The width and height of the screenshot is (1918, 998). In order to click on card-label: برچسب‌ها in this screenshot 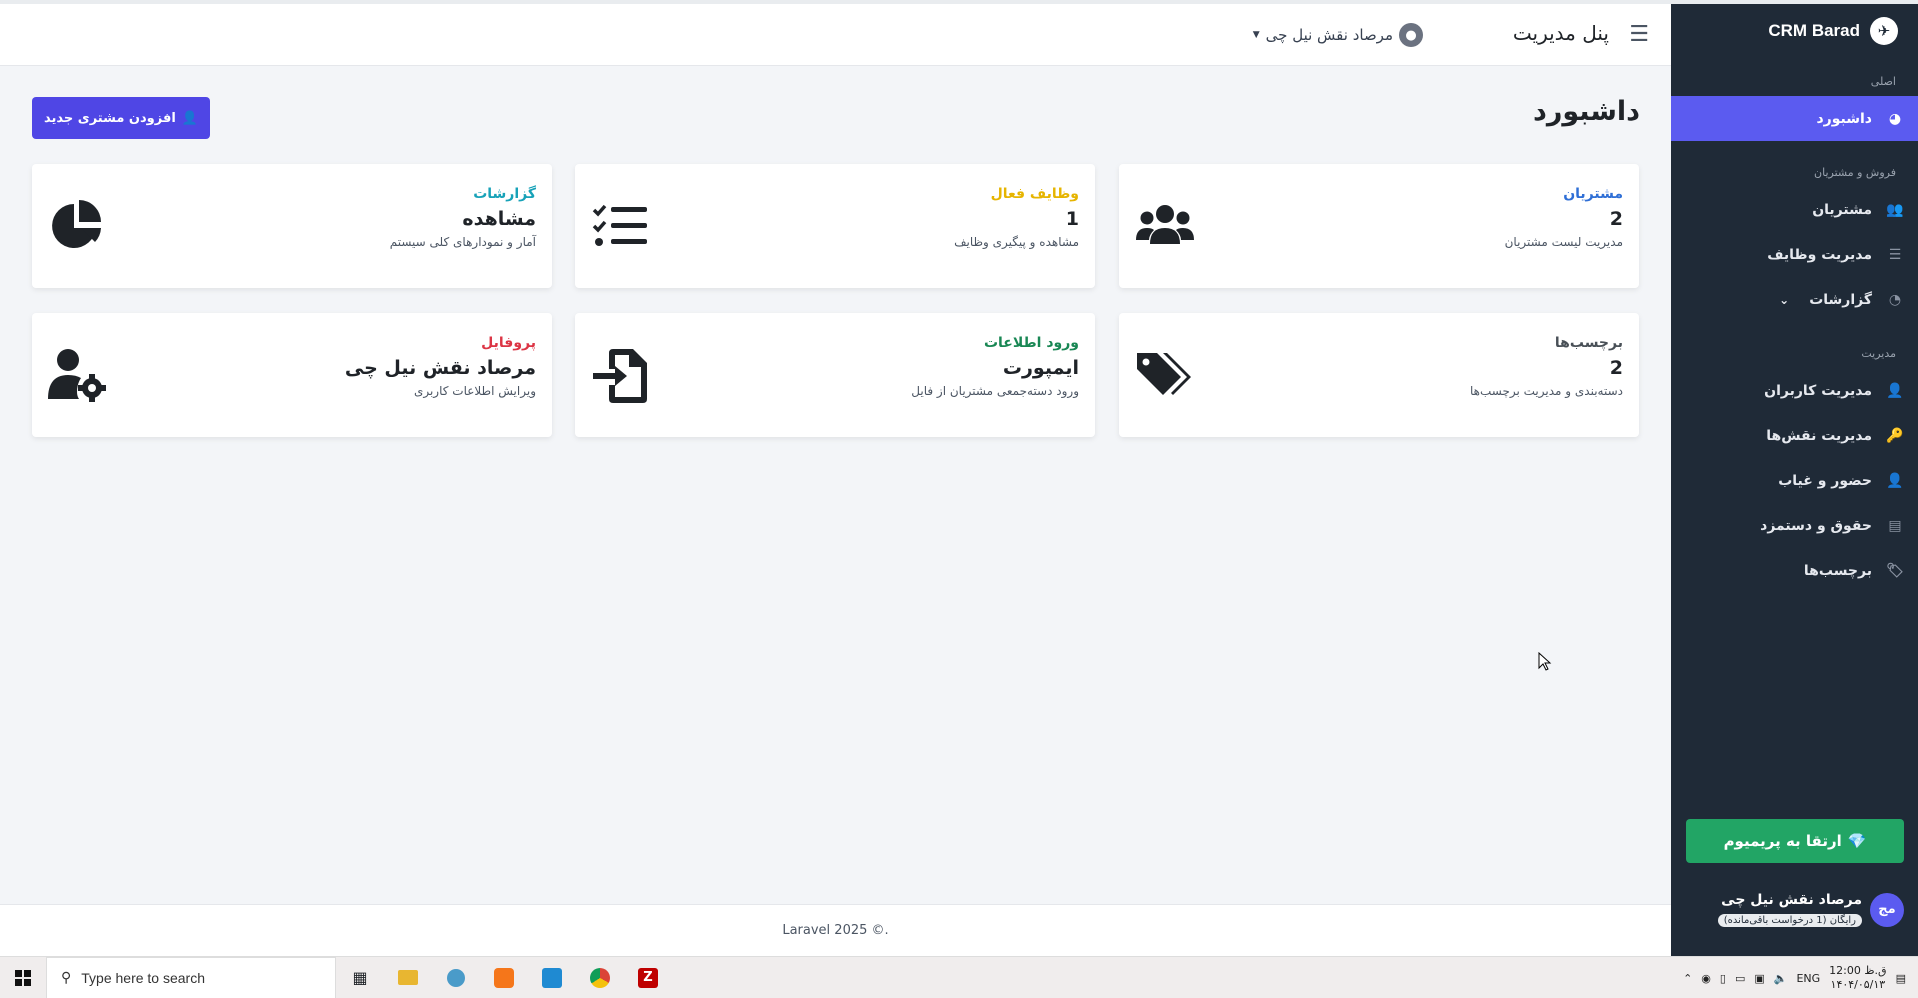, I will do `click(1588, 343)`.